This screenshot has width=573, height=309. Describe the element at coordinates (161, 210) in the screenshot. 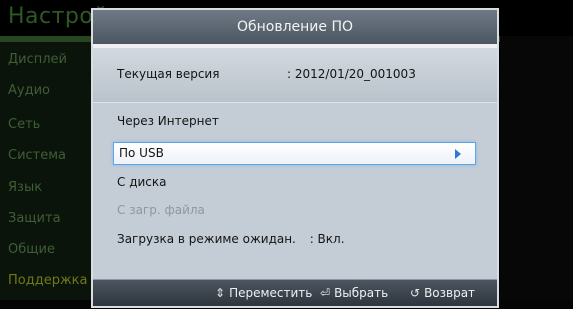

I see `update-from-downloaded-file-option: С загр. файла` at that location.